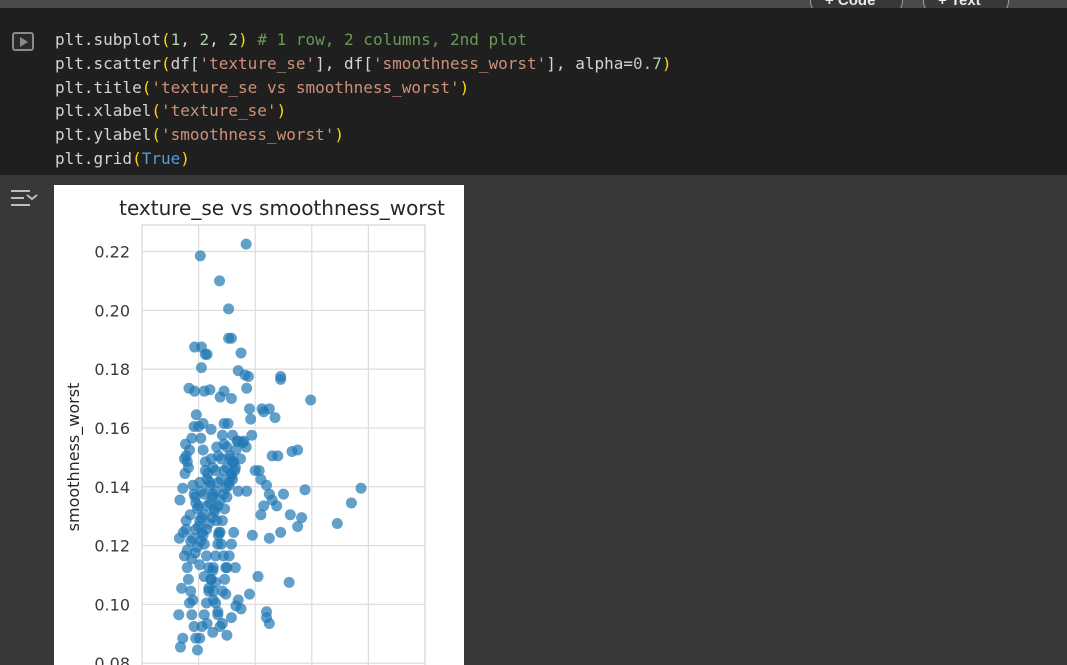  I want to click on y-tick-label: 0.14, so click(112, 487).